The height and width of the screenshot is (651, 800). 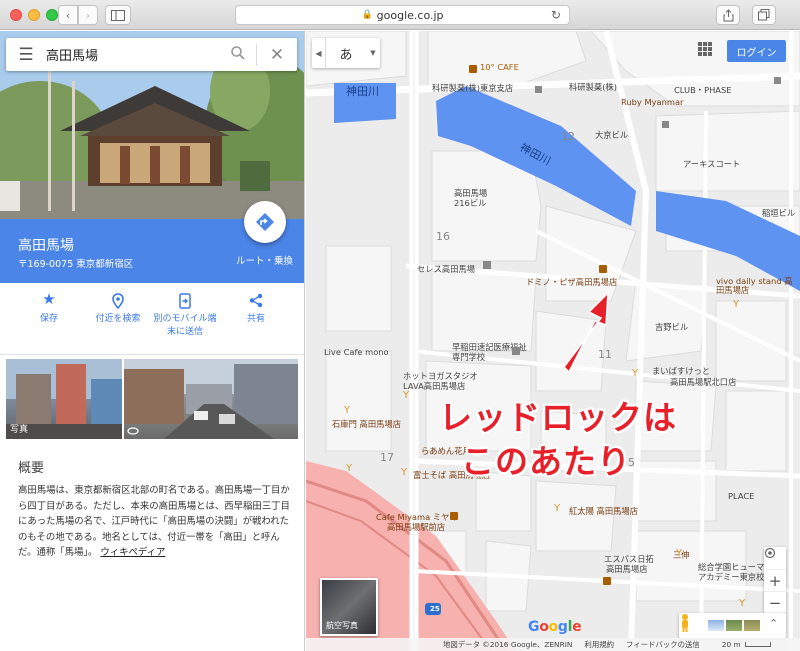 What do you see at coordinates (663, 644) in the screenshot?
I see `feedback-link: フィードバックの送信` at bounding box center [663, 644].